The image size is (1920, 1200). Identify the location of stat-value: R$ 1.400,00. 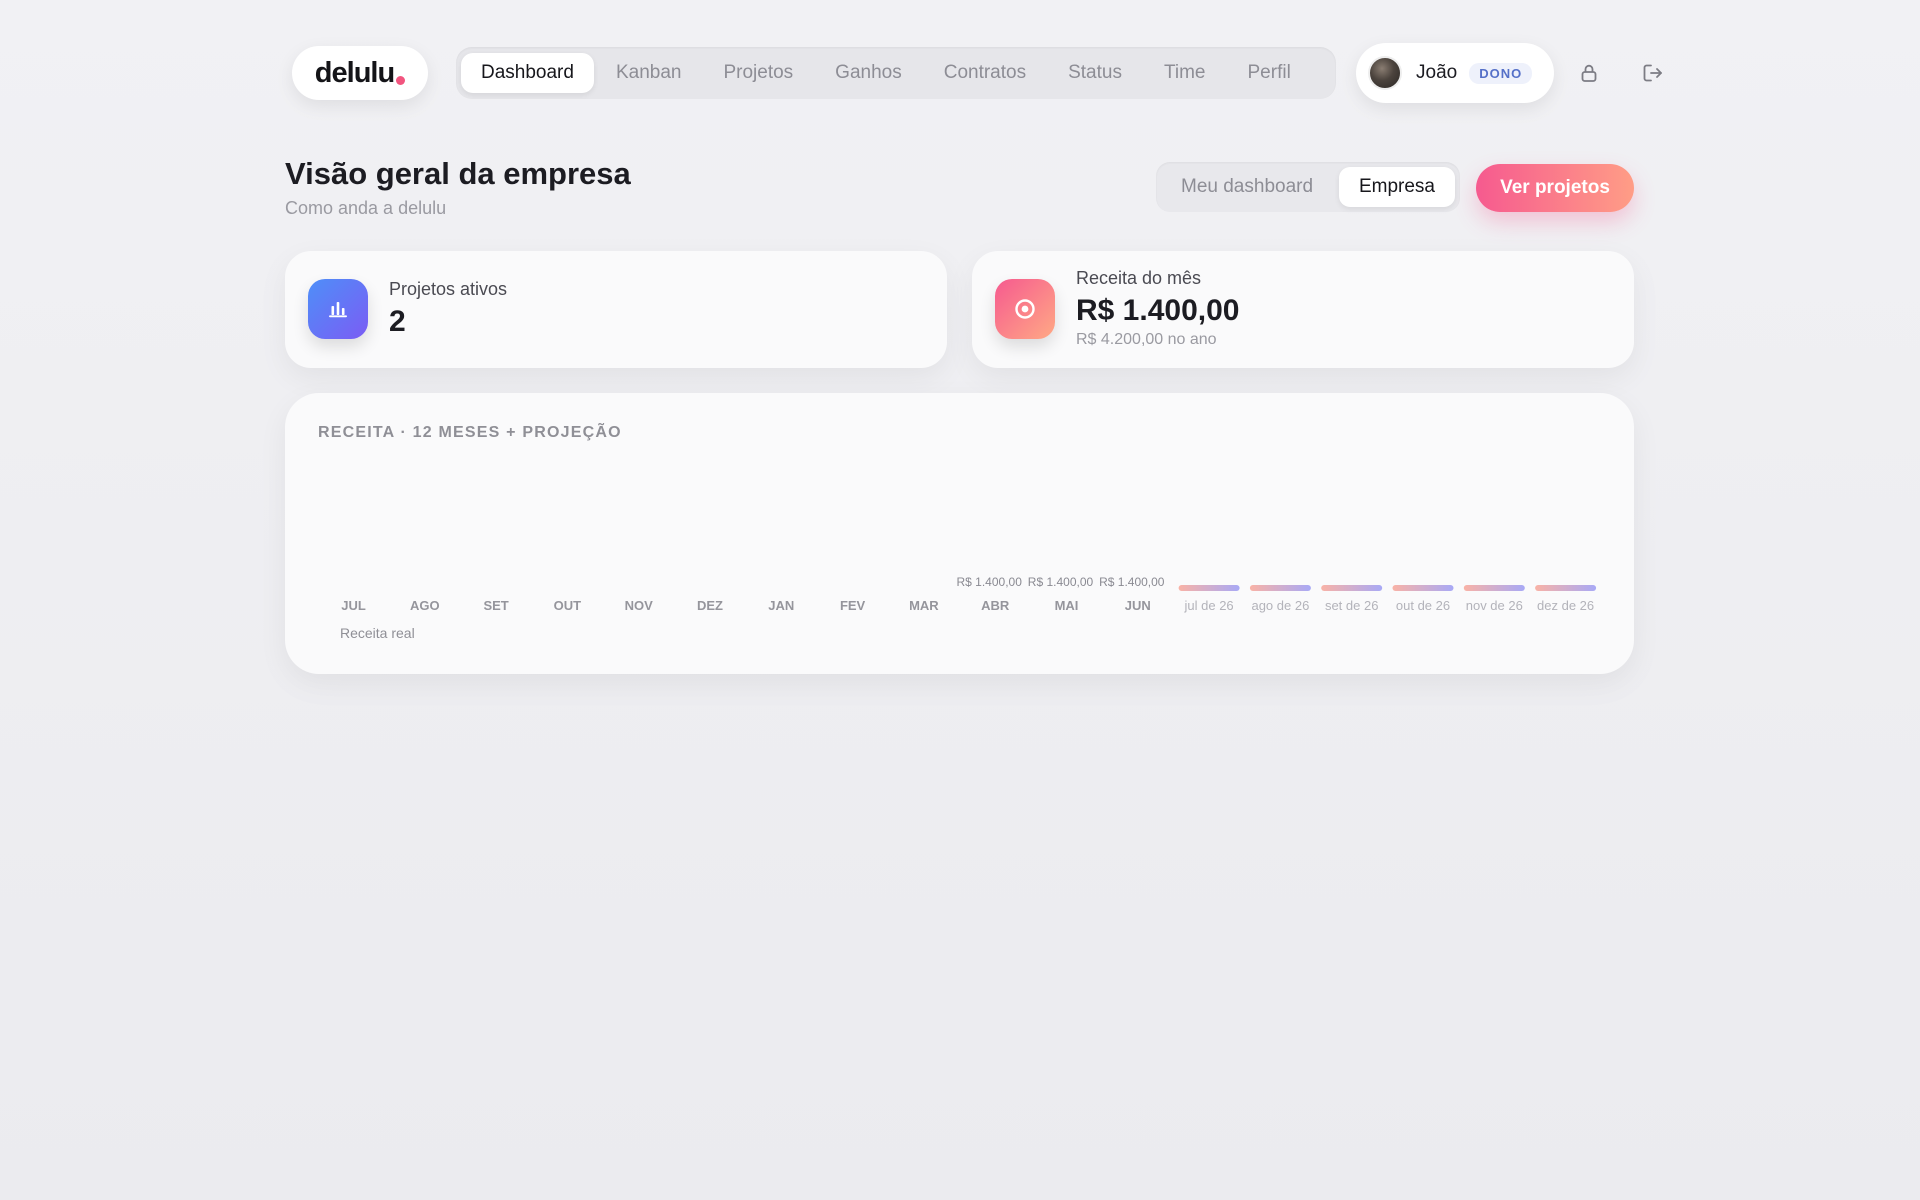
(1158, 310).